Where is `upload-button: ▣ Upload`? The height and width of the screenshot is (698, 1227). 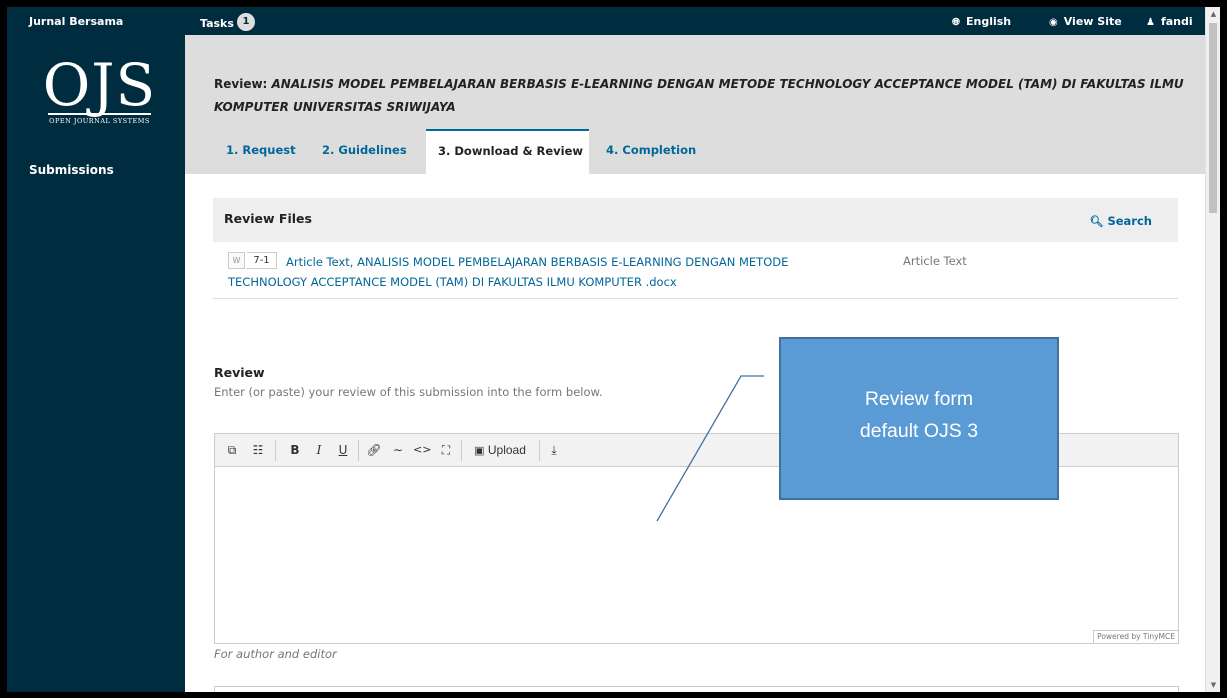
upload-button: ▣ Upload is located at coordinates (500, 450).